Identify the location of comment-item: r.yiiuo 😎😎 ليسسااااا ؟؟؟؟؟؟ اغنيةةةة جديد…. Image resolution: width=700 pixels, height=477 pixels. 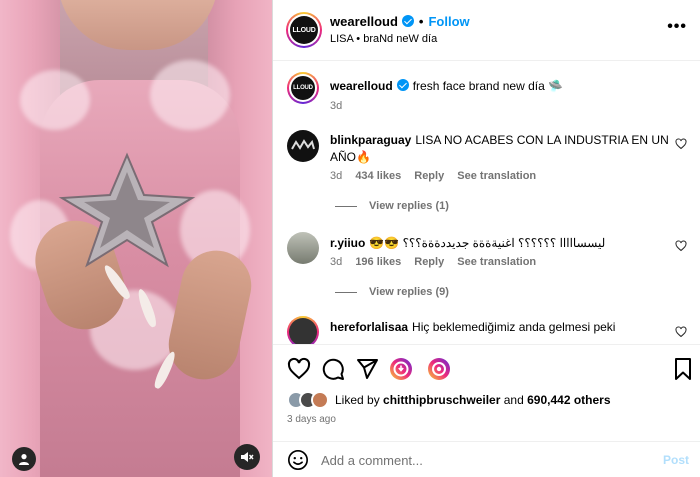
(487, 272).